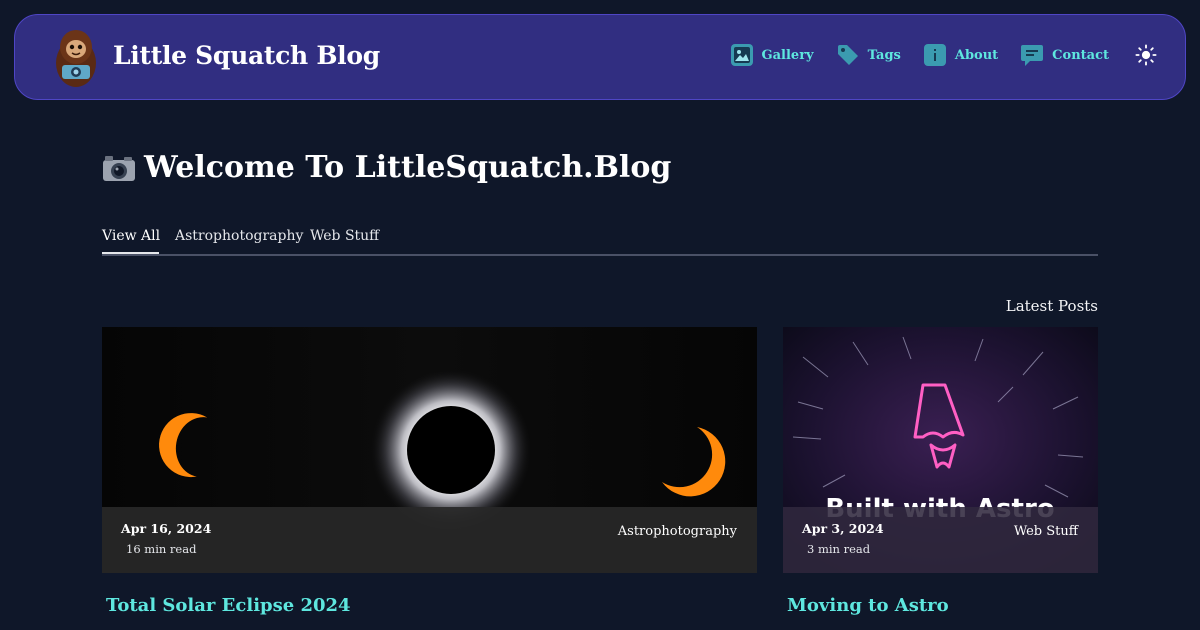 Image resolution: width=1200 pixels, height=630 pixels. What do you see at coordinates (600, 241) in the screenshot?
I see `category-tabs: View All Astrophotography Web Stuff` at bounding box center [600, 241].